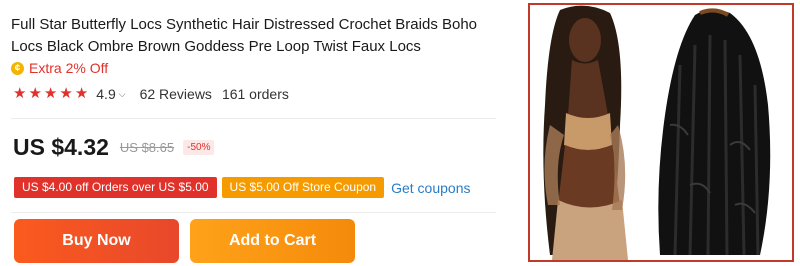 The height and width of the screenshot is (266, 800). What do you see at coordinates (272, 241) in the screenshot?
I see `add-to-cart-button: Add to Cart` at bounding box center [272, 241].